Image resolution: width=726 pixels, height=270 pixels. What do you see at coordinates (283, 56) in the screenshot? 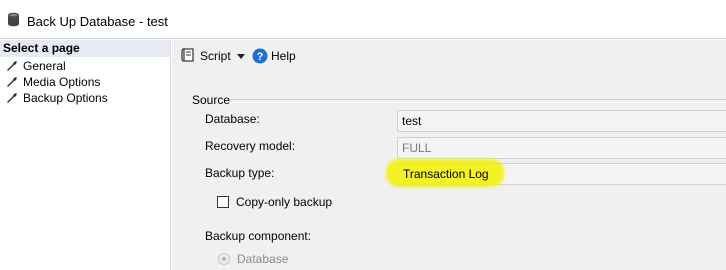
I see `help-button: Help` at bounding box center [283, 56].